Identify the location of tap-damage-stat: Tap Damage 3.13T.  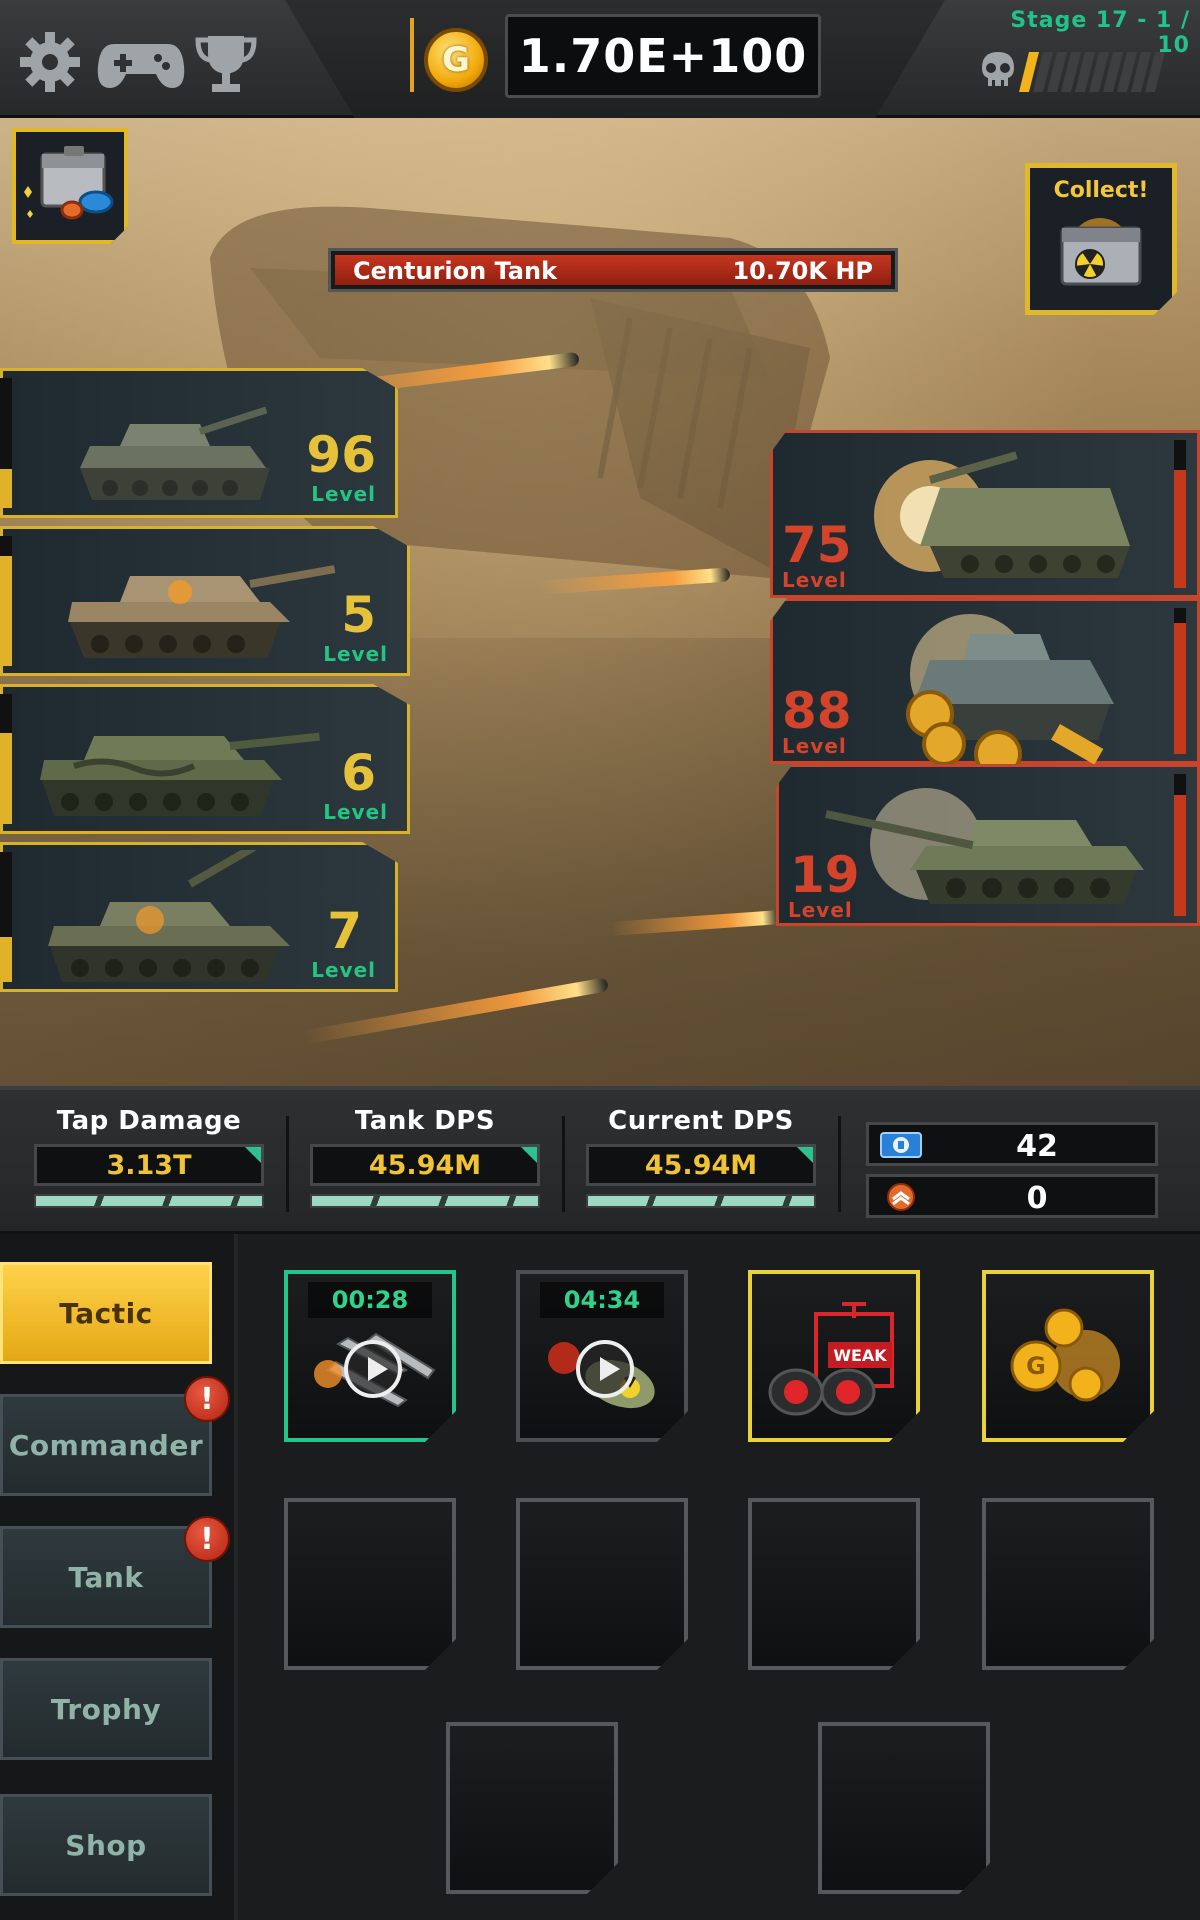
(149, 1157).